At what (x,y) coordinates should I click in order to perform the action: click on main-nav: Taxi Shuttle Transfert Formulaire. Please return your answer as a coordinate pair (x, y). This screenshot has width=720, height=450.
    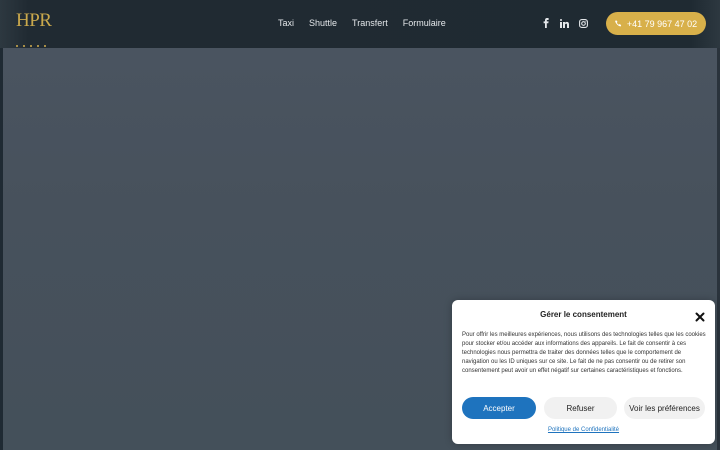
    Looking at the image, I should click on (362, 23).